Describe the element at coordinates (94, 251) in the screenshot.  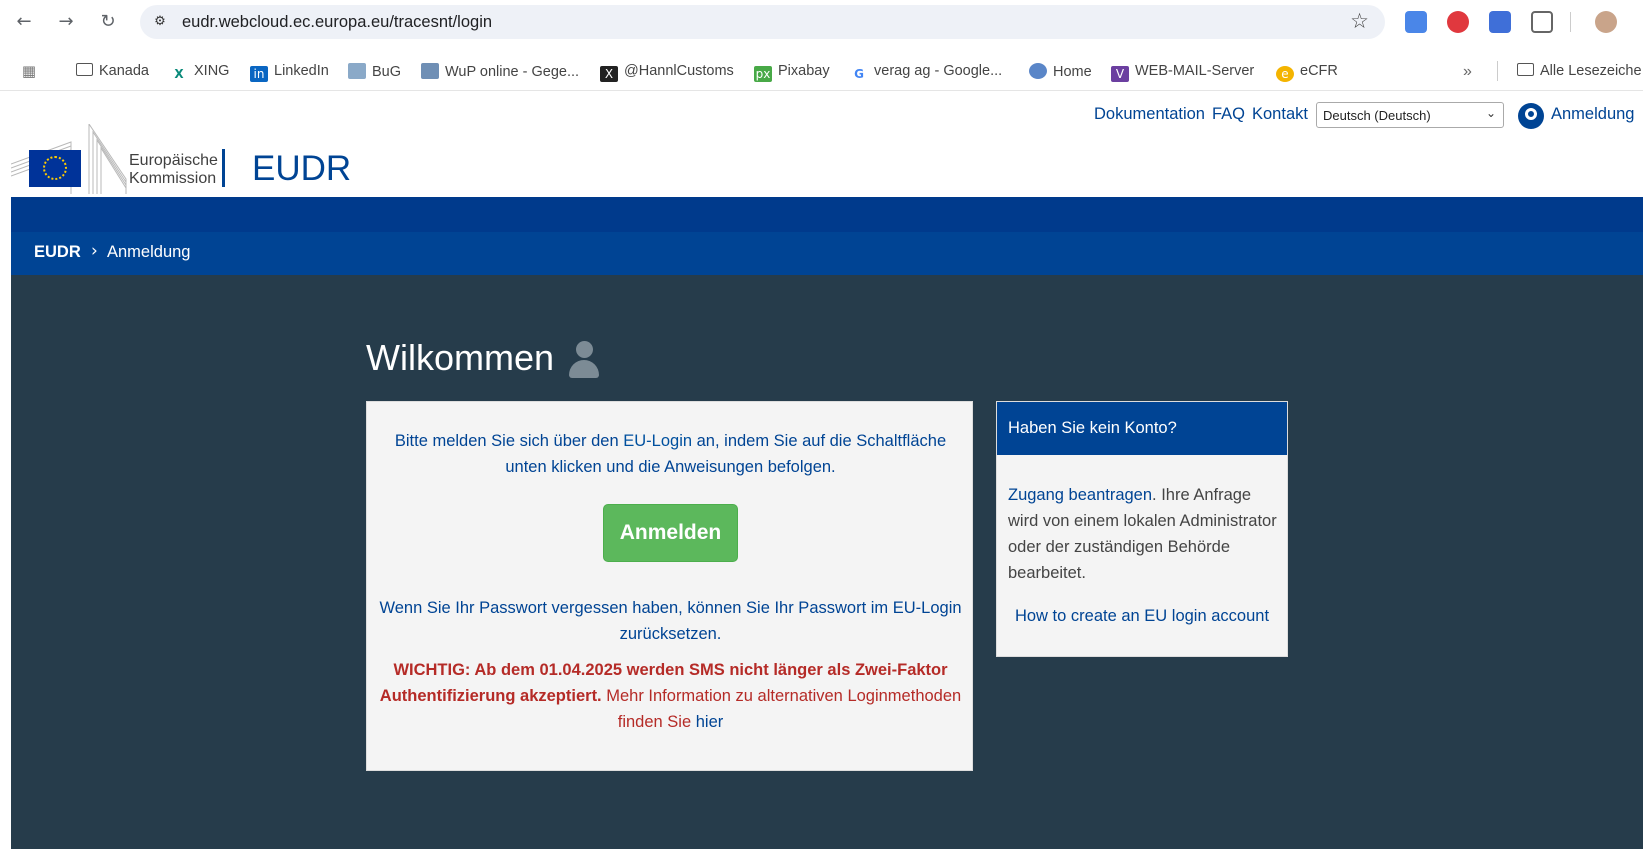
I see `chevron-right-icon: ›` at that location.